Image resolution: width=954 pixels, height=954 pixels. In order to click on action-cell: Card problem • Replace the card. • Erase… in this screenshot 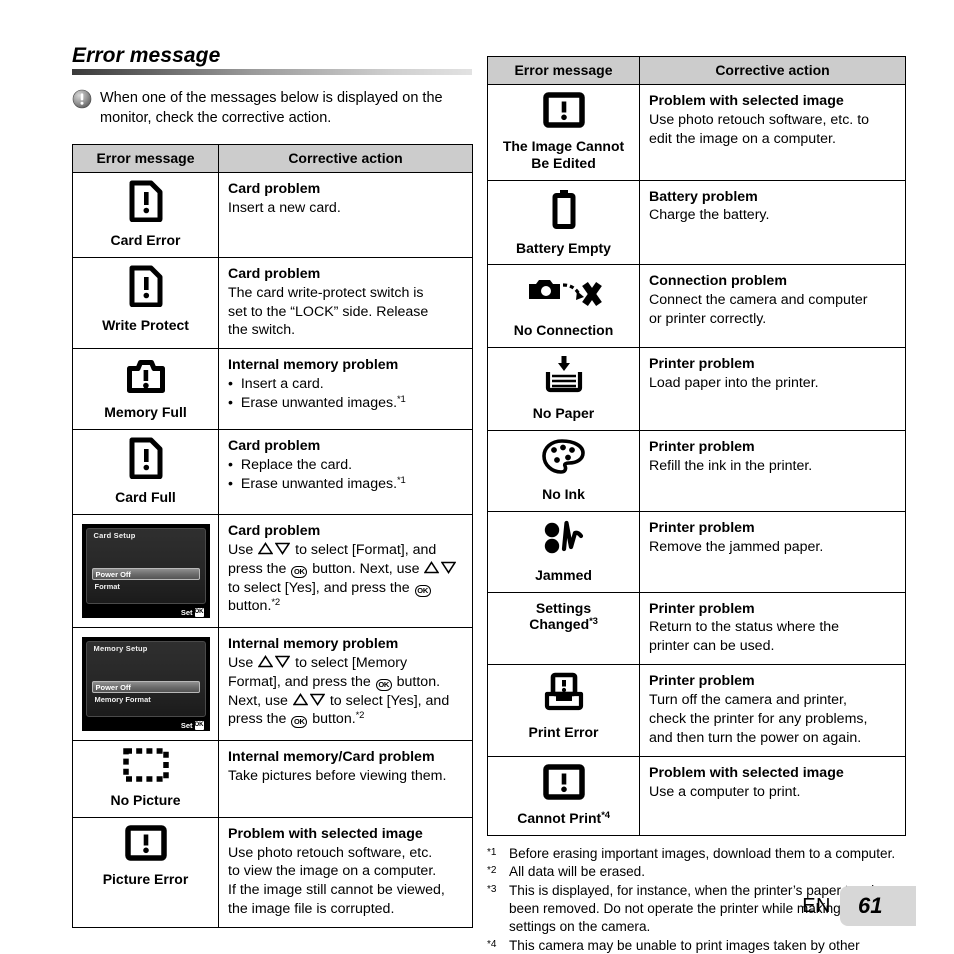, I will do `click(345, 472)`.